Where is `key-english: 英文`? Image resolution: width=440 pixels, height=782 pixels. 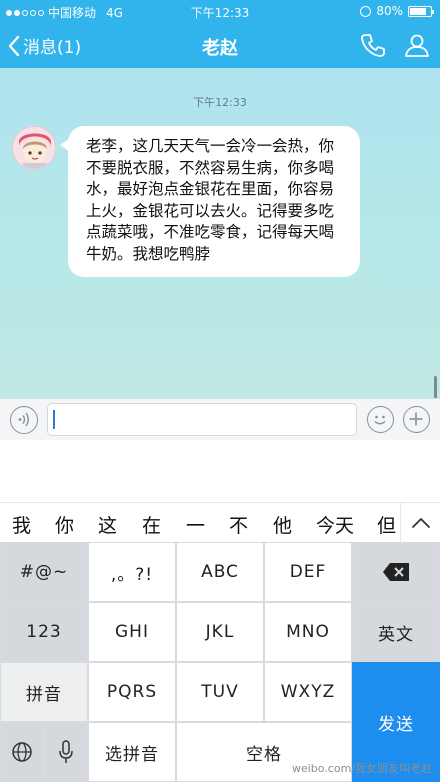
key-english: 英文 is located at coordinates (396, 632).